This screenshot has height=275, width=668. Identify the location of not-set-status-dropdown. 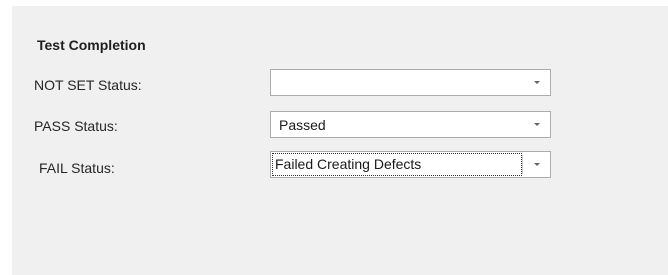
(410, 82).